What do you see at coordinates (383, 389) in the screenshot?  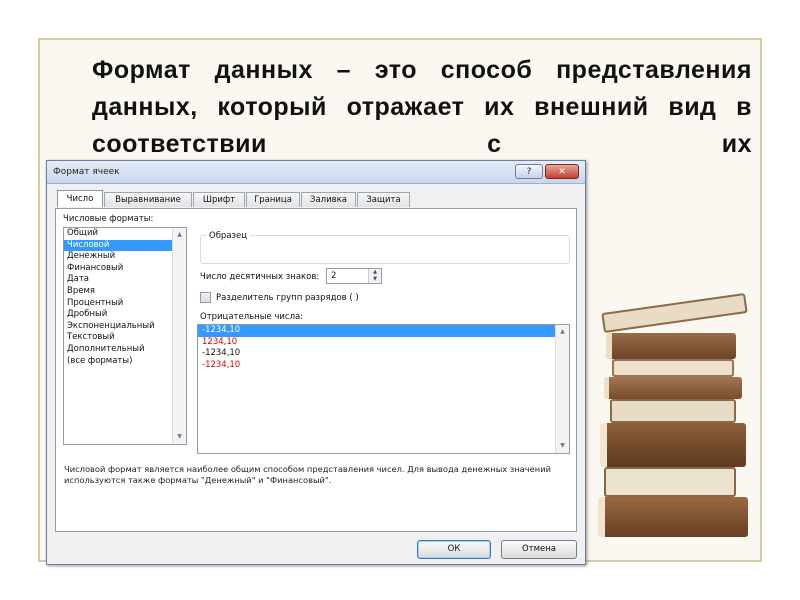 I see `negative-numbers-listbox: -1234,10 1234,10 -1234,10 -1234,10 ▲ ▼` at bounding box center [383, 389].